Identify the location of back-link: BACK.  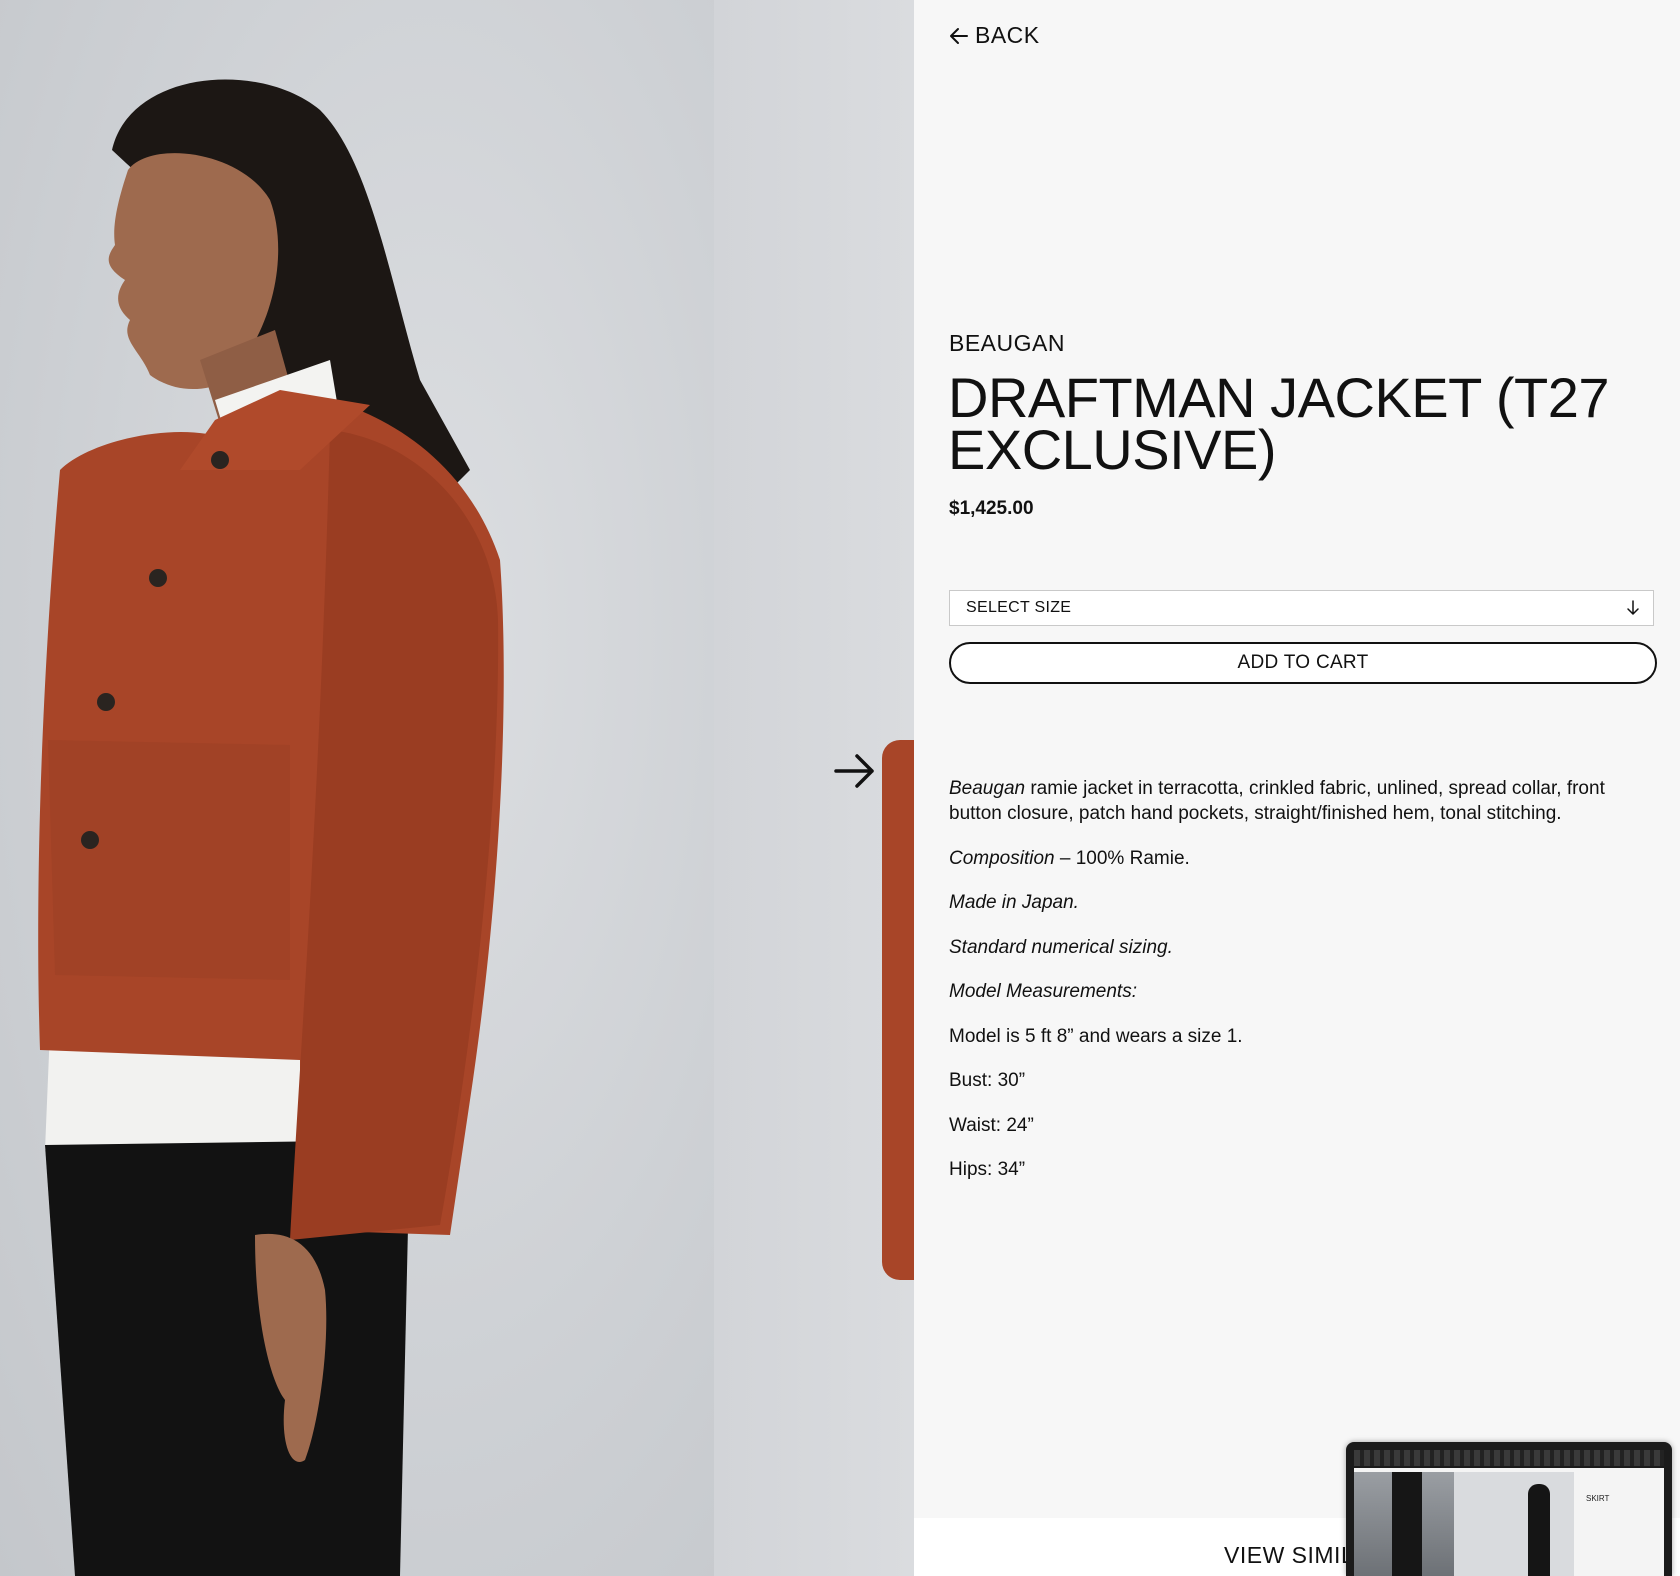
(994, 35).